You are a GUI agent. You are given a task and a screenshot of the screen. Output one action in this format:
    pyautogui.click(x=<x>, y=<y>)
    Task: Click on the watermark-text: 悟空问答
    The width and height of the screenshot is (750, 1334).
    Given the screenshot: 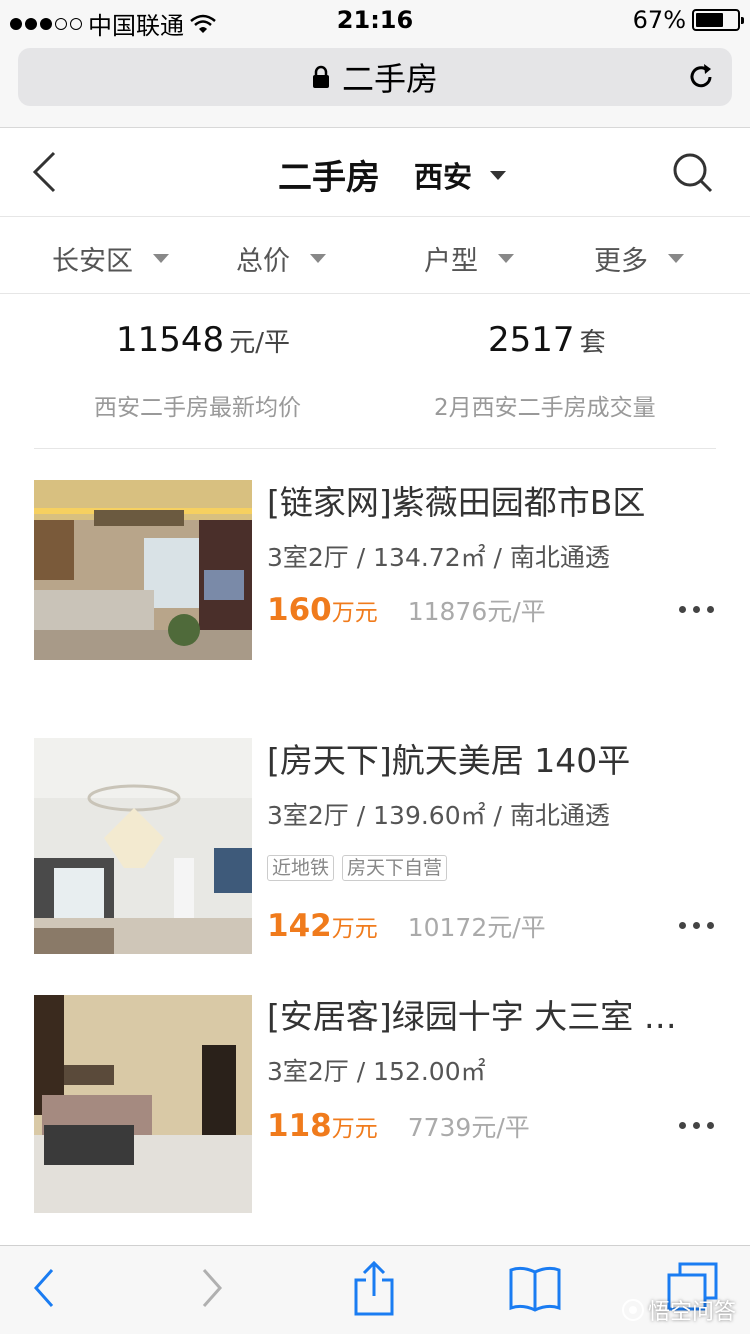 What is the action you would take?
    pyautogui.click(x=691, y=1312)
    